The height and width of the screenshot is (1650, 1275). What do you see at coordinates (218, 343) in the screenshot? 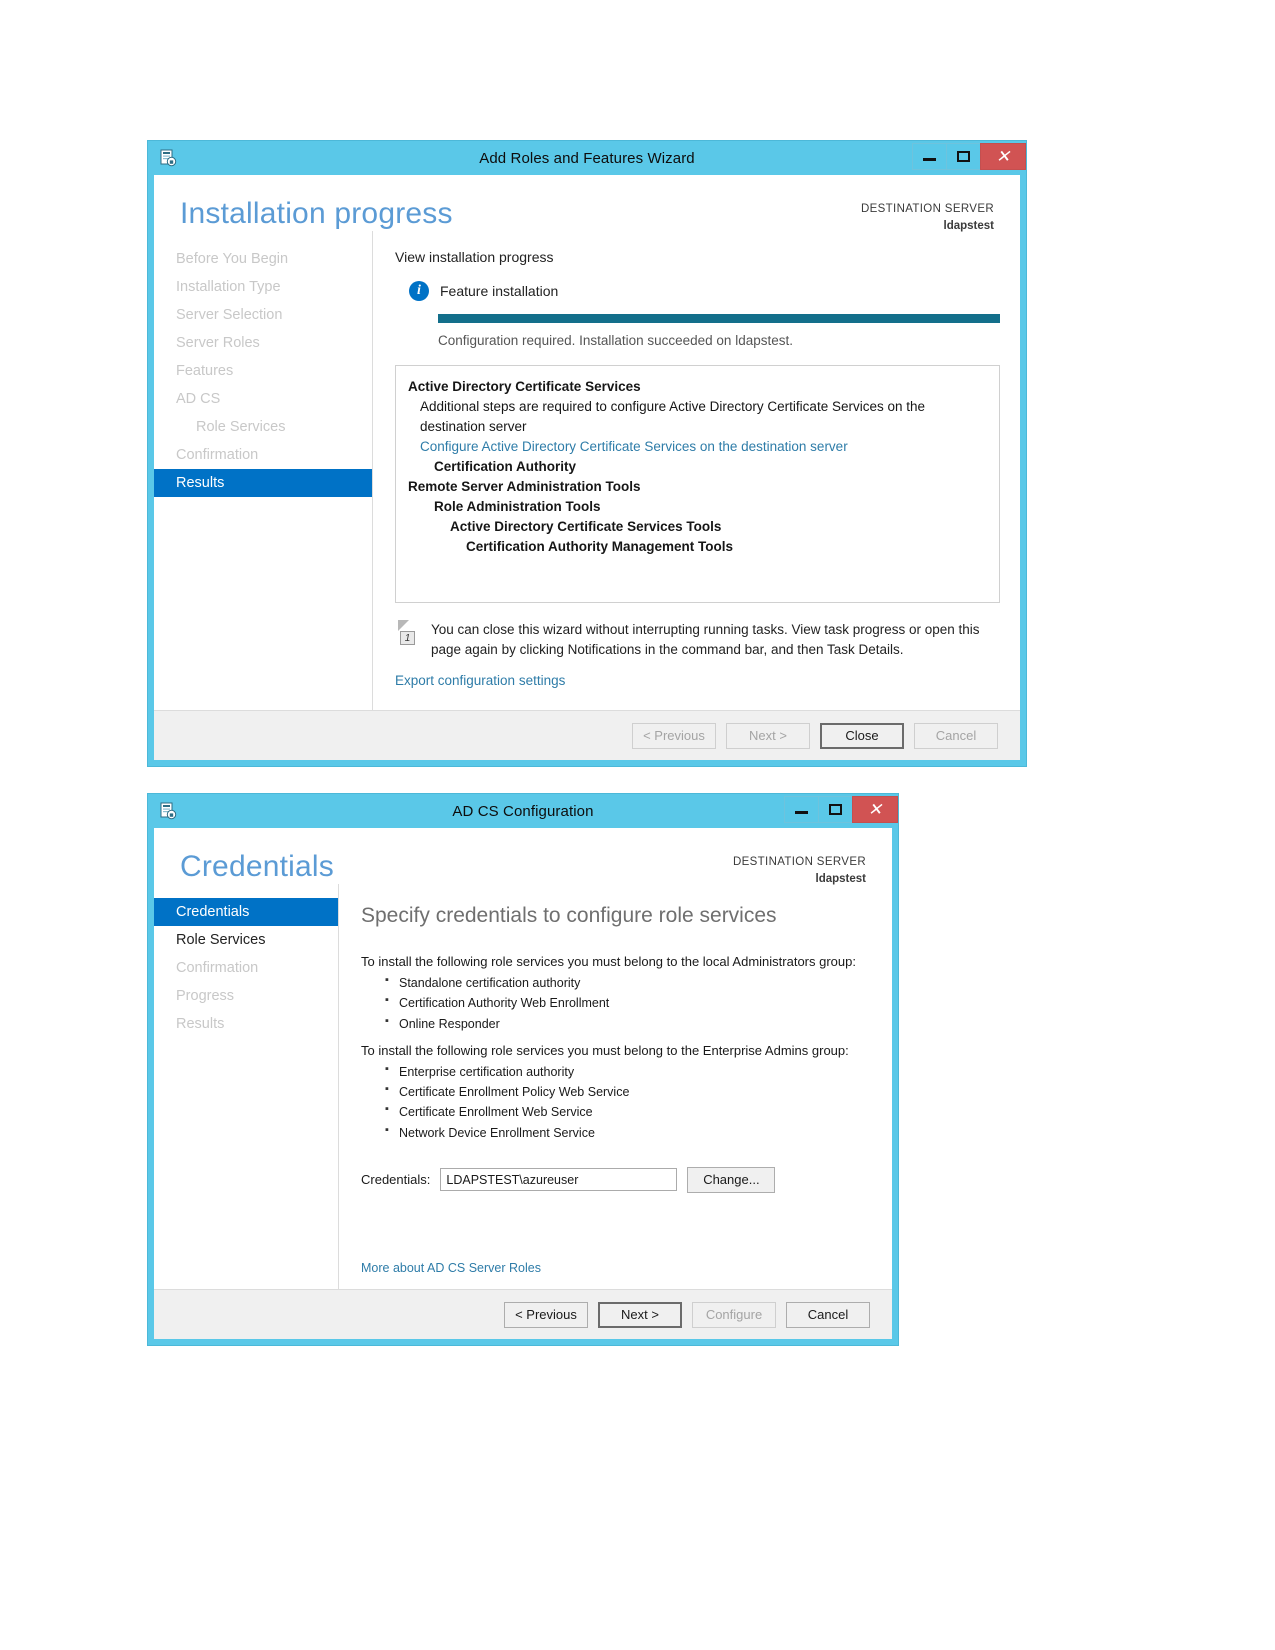
I see `nav-label: Server Roles` at bounding box center [218, 343].